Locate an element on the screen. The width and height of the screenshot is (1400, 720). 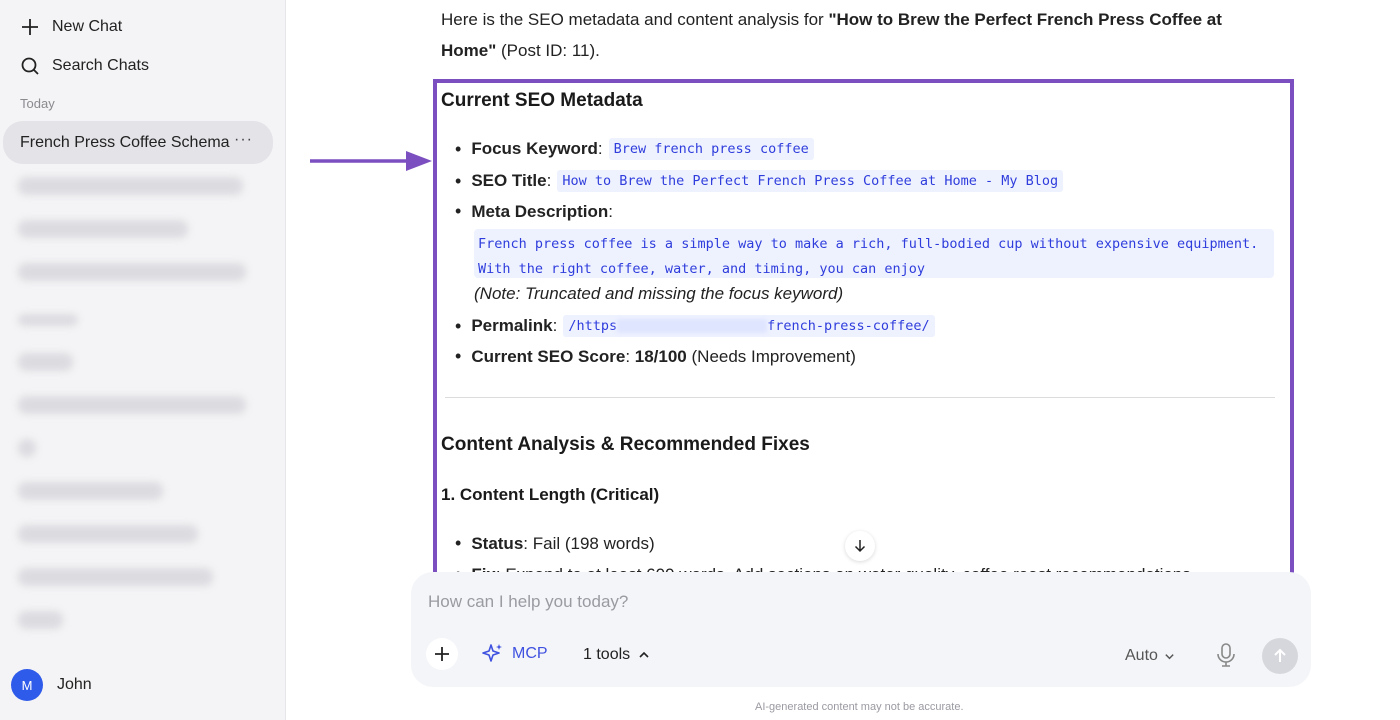
meta-description-label: Meta Description is located at coordinates (540, 211).